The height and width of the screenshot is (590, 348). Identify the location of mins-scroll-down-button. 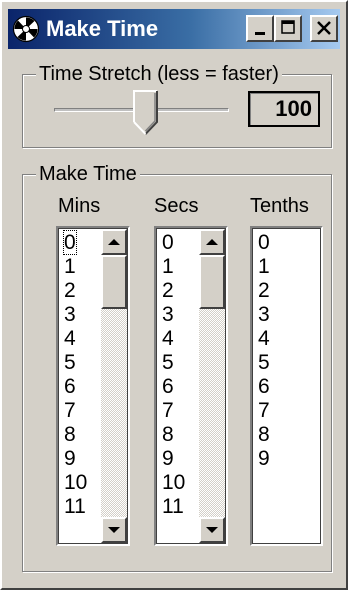
(114, 530).